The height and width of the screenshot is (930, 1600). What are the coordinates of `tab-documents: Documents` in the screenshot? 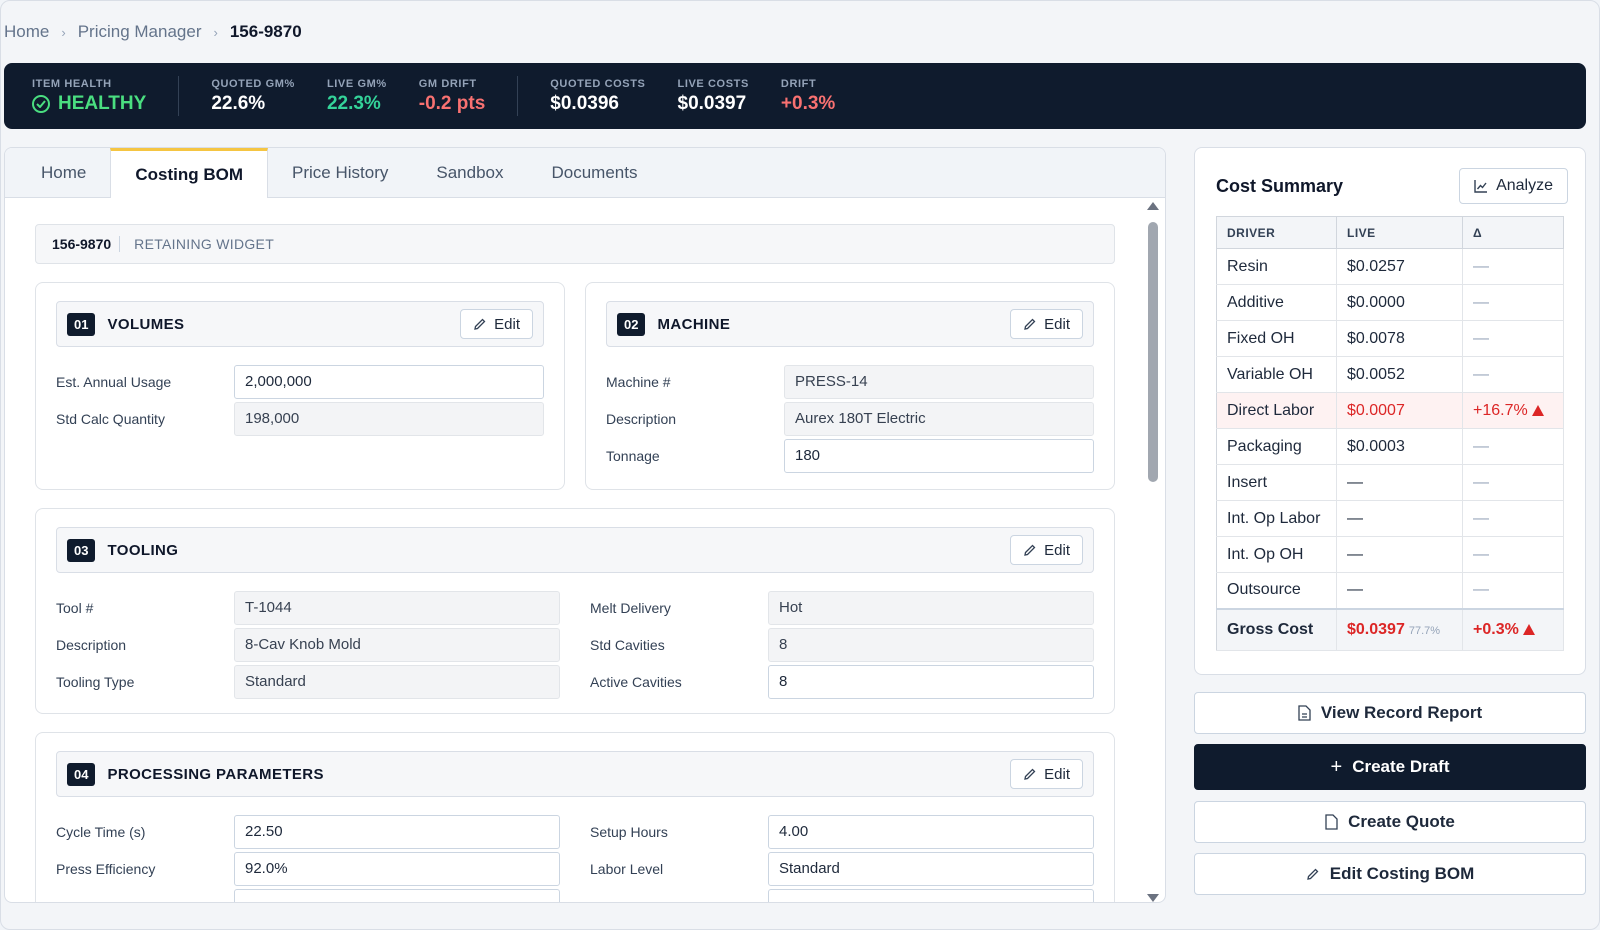 It's located at (595, 173).